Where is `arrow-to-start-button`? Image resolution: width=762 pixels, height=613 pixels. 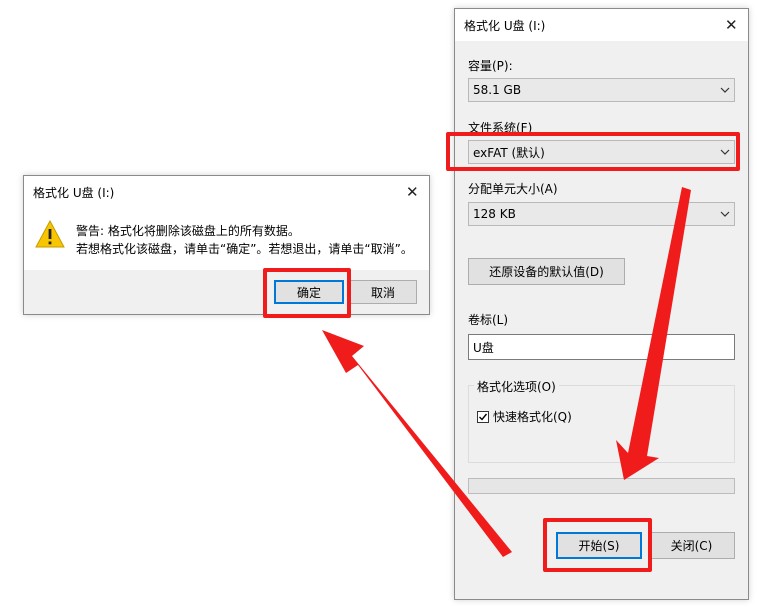
arrow-to-start-button is located at coordinates (653, 333).